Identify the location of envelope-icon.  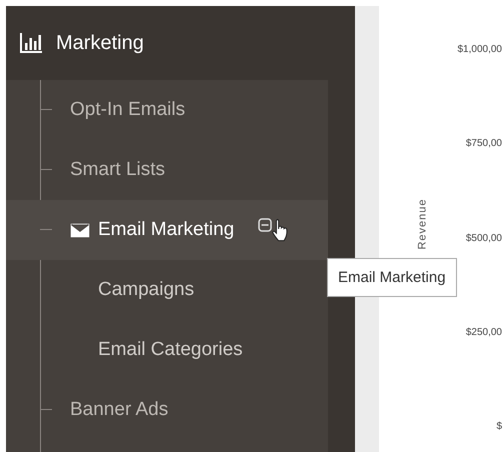
(80, 230).